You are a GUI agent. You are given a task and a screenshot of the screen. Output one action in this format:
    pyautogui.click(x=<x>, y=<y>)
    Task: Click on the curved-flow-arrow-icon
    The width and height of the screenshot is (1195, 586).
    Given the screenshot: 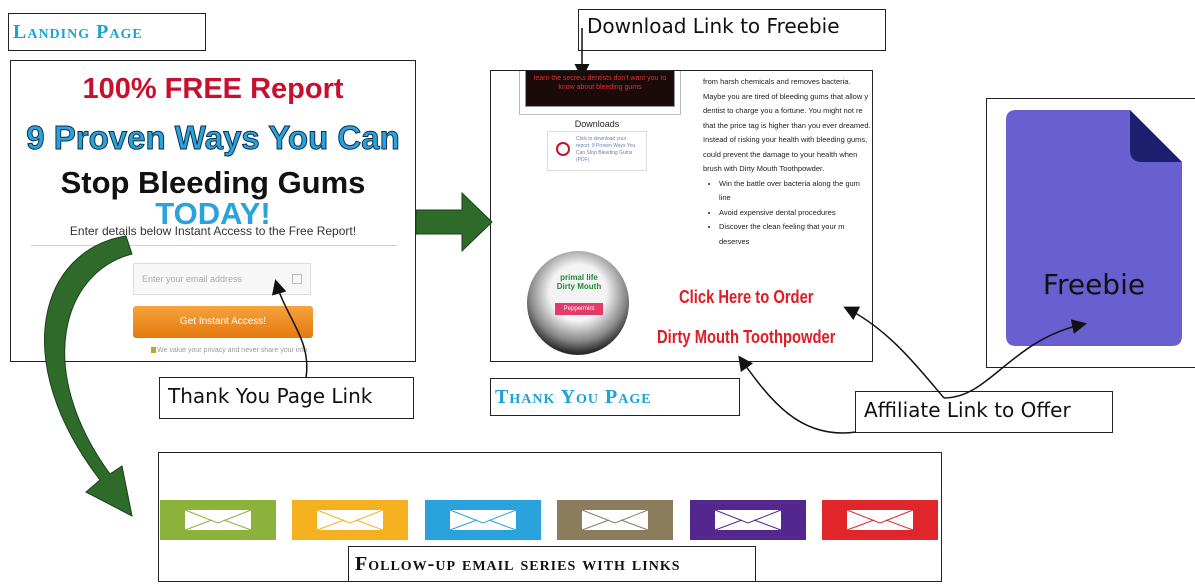 What is the action you would take?
    pyautogui.click(x=88, y=376)
    